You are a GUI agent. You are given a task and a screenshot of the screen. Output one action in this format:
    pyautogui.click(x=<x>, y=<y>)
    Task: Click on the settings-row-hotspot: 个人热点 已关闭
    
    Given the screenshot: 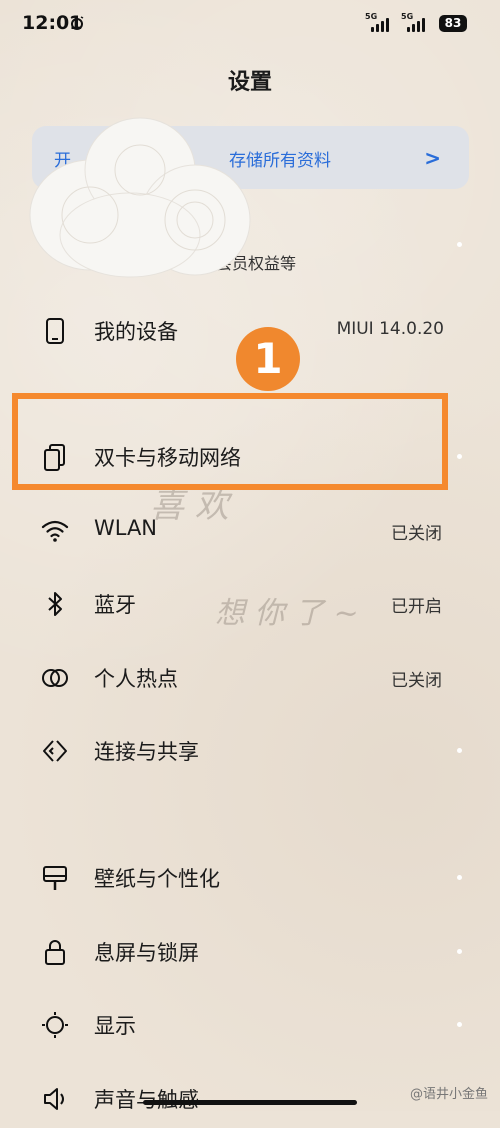 What is the action you would take?
    pyautogui.click(x=250, y=677)
    